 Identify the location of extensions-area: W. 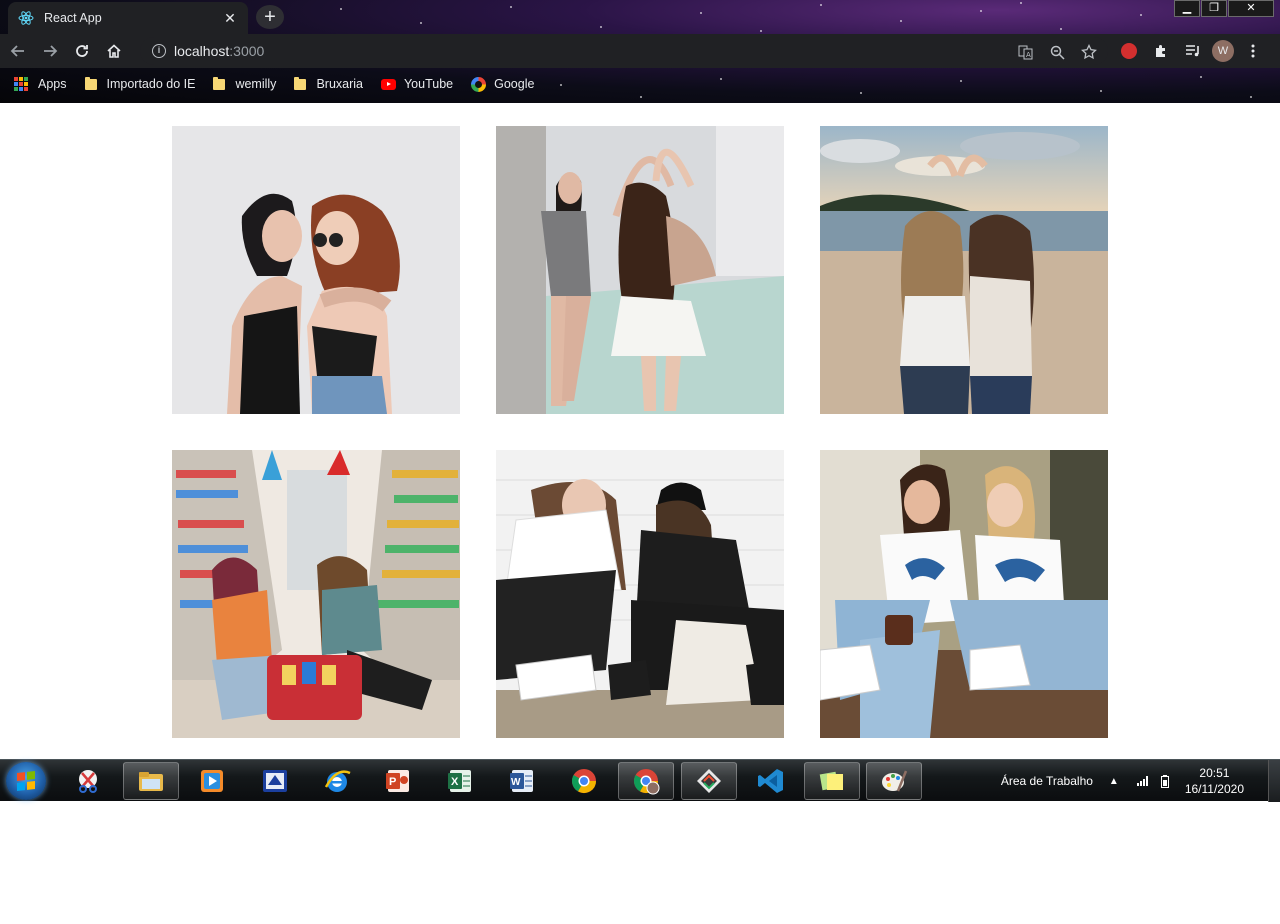
(1194, 51).